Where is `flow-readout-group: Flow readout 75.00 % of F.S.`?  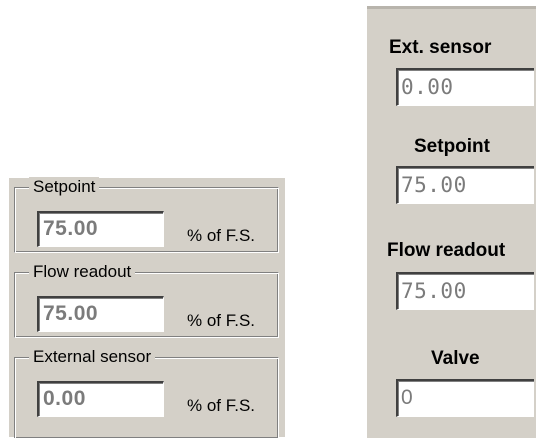 flow-readout-group: Flow readout 75.00 % of F.S. is located at coordinates (146, 300).